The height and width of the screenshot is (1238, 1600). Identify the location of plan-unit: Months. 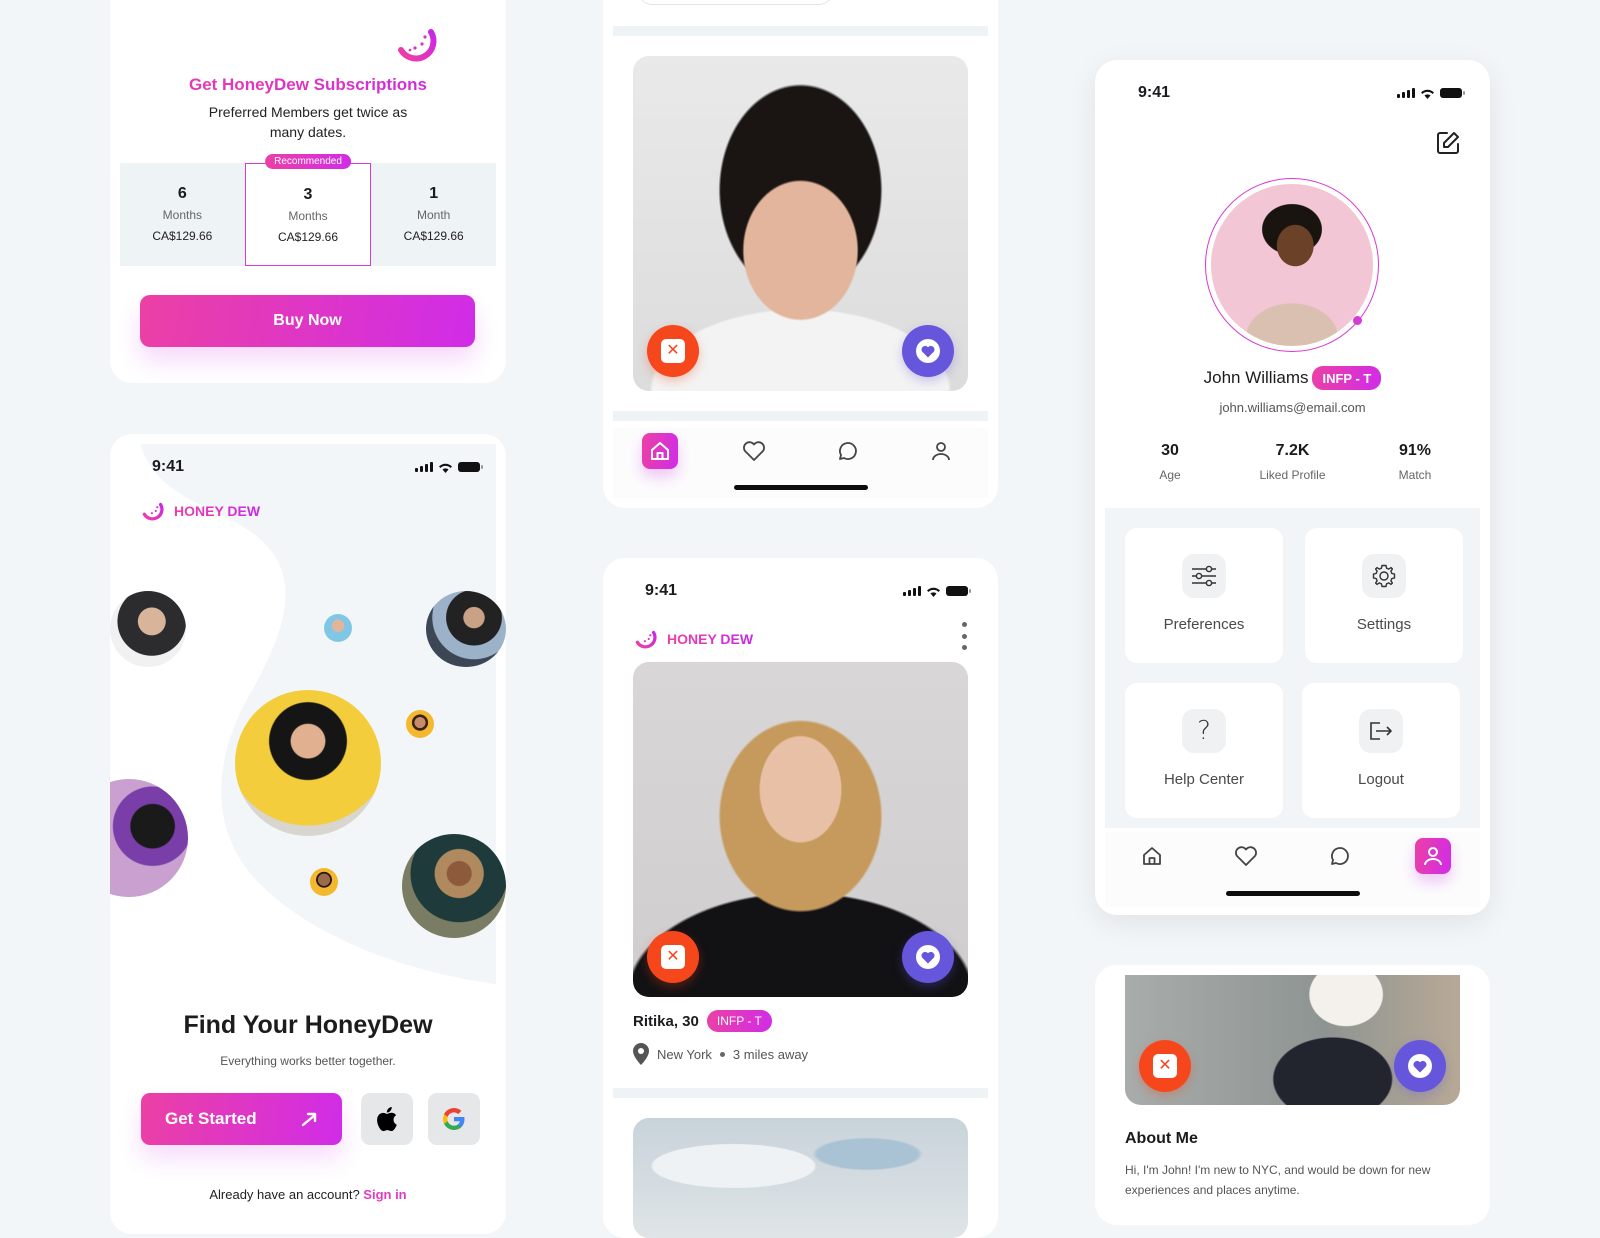
(308, 216).